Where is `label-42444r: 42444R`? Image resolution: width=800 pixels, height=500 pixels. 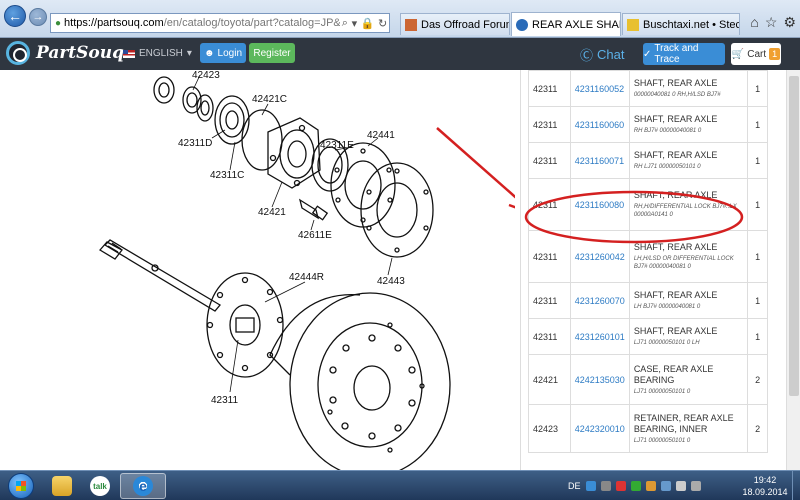
label-42444r: 42444R is located at coordinates (306, 277).